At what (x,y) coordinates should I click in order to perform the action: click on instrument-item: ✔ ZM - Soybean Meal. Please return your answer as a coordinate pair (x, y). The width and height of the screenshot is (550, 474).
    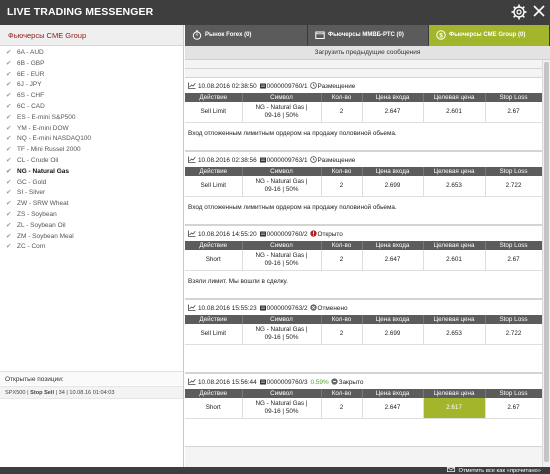
    Looking at the image, I should click on (91, 237).